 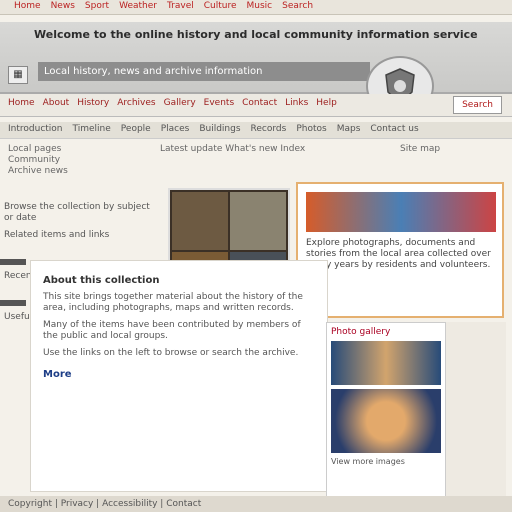 What do you see at coordinates (21, 103) in the screenshot?
I see `toolbar-link: Home` at bounding box center [21, 103].